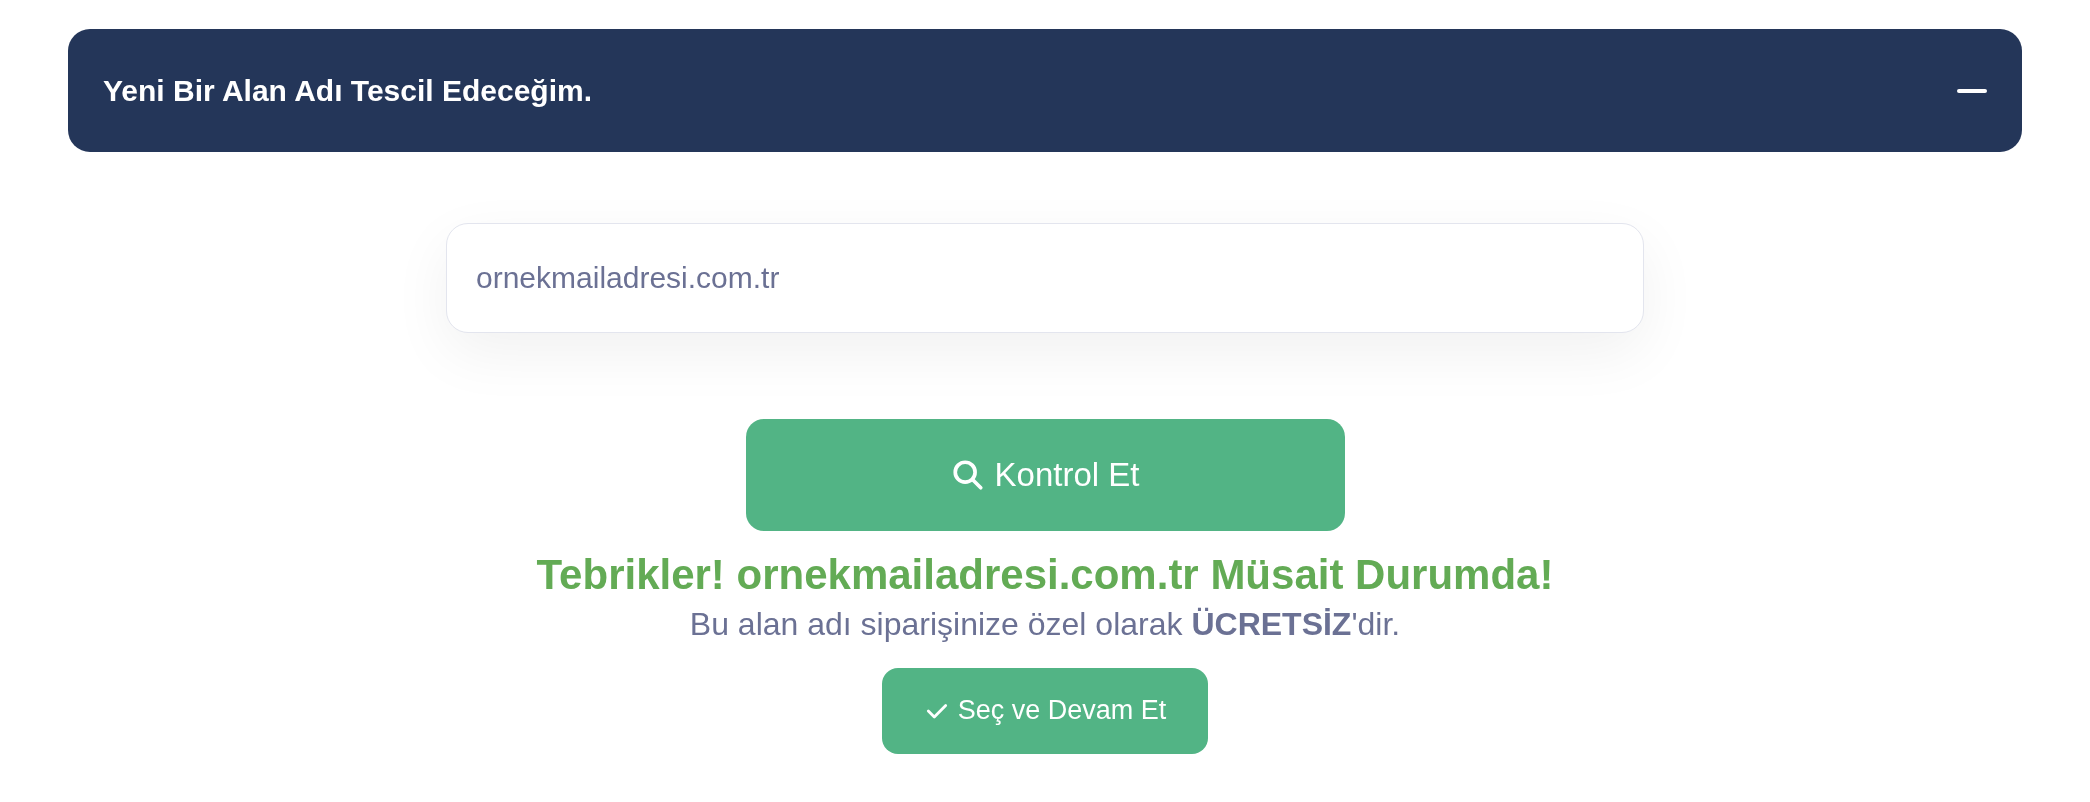 The image size is (2090, 802). What do you see at coordinates (1045, 575) in the screenshot?
I see `availability-title: Tebrikler! ornekmailadresi.com.tr Müsait Durumda!` at bounding box center [1045, 575].